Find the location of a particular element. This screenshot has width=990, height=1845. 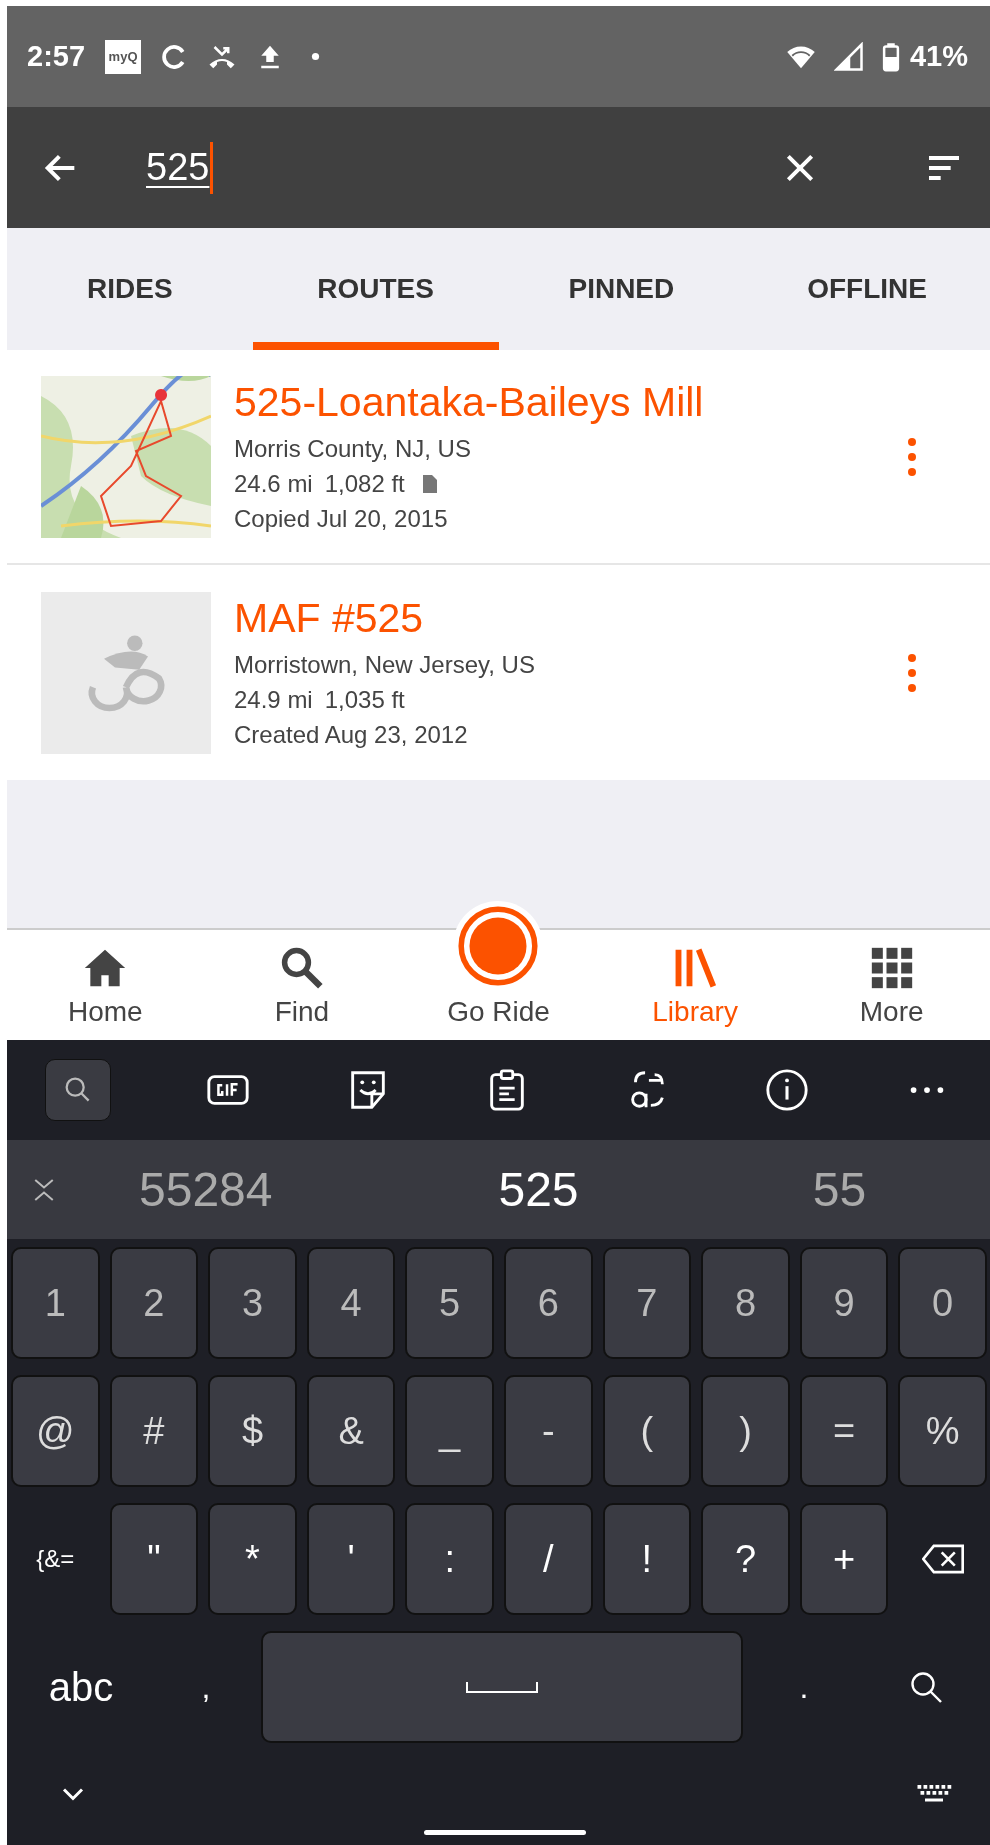

key: ? is located at coordinates (745, 1559).